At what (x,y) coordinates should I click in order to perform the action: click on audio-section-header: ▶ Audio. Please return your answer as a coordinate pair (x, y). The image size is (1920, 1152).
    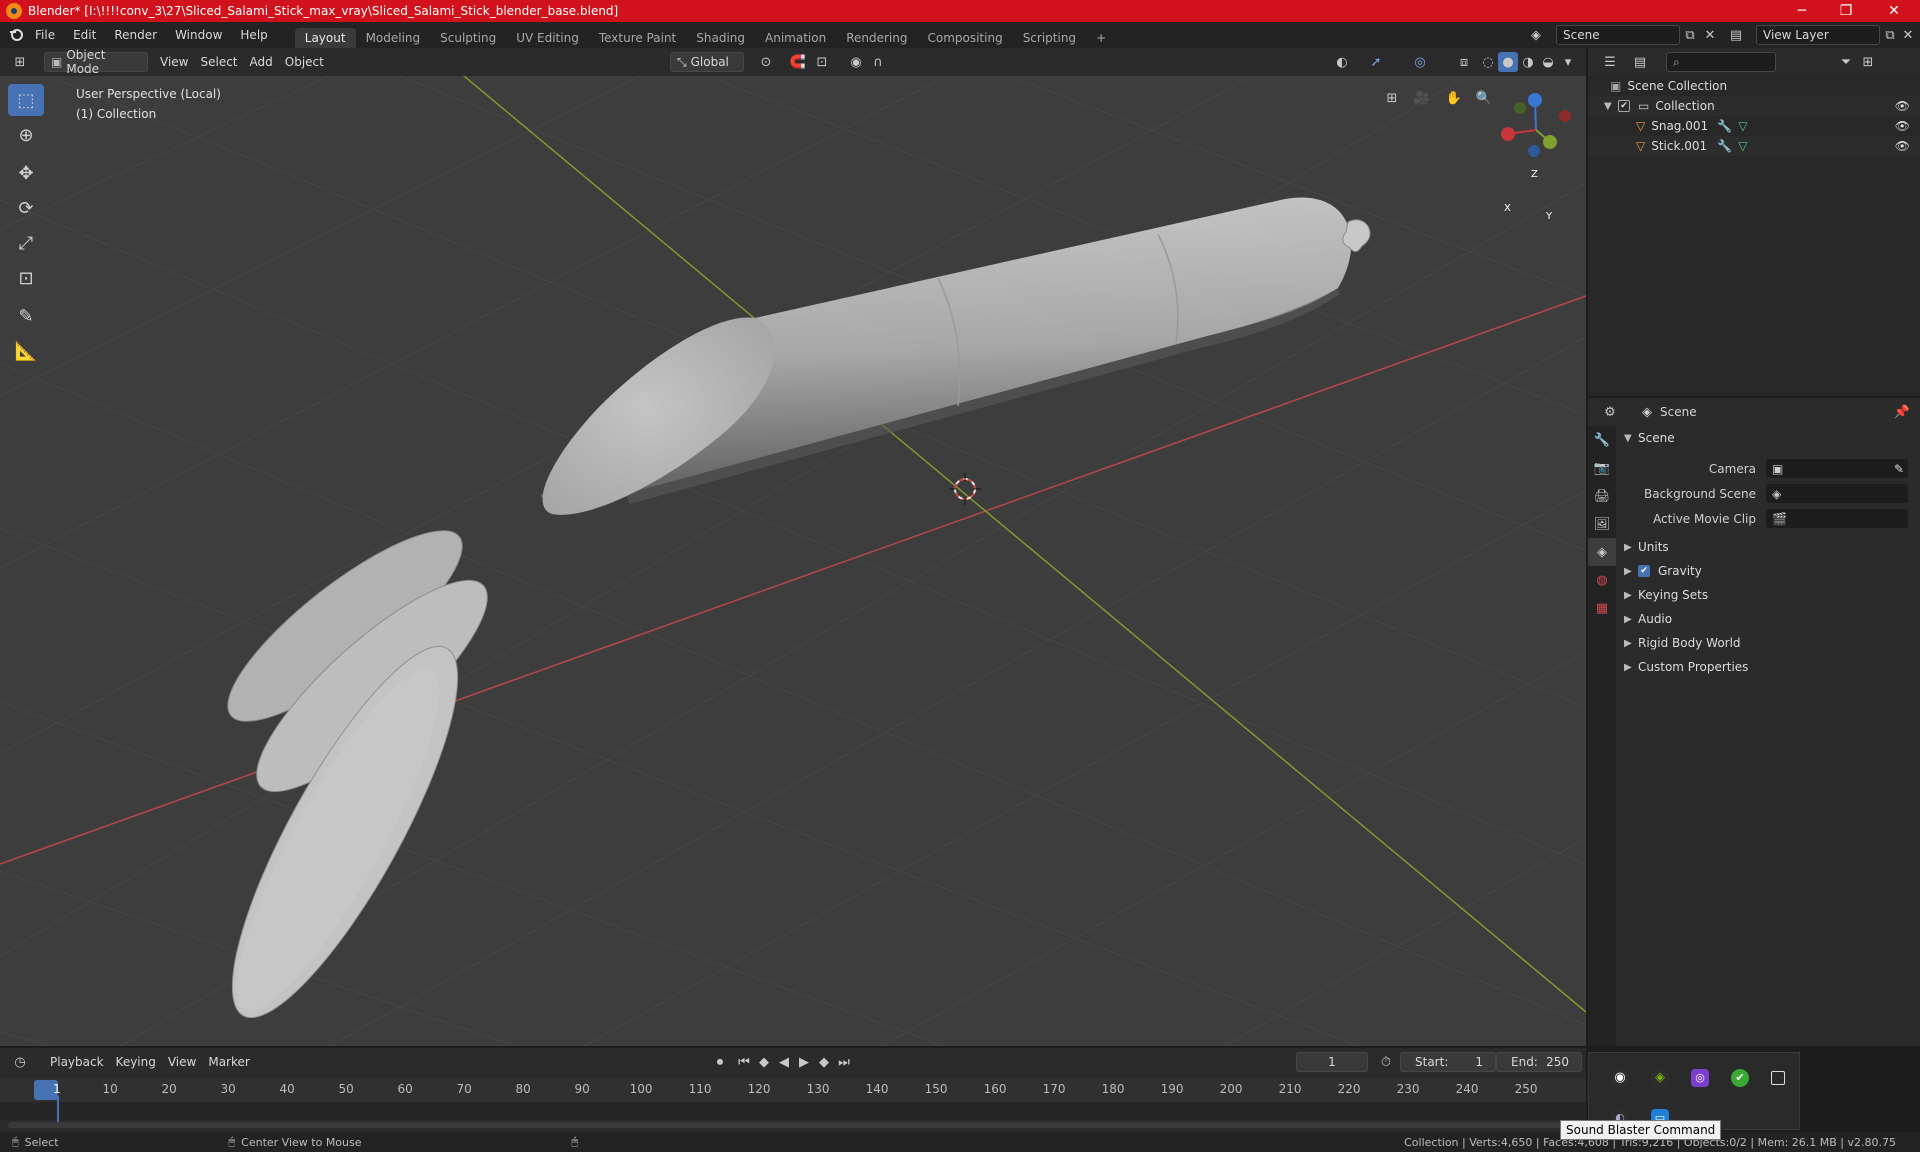
    Looking at the image, I should click on (1769, 619).